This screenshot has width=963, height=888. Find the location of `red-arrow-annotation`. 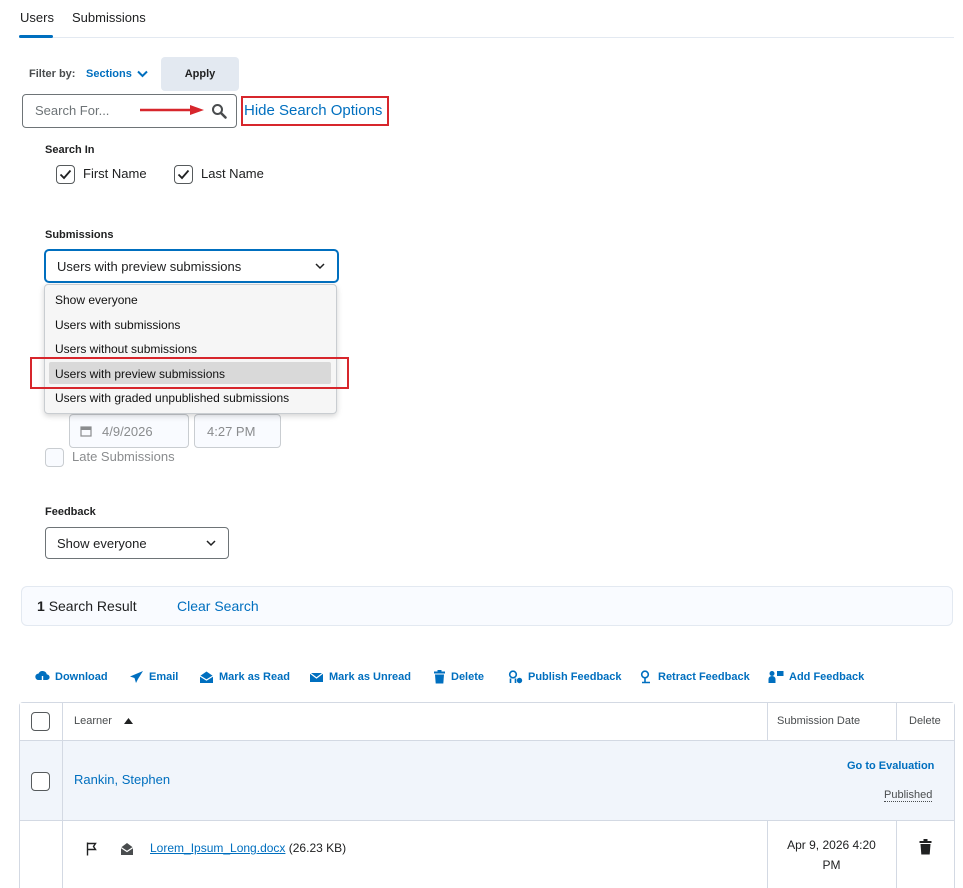

red-arrow-annotation is located at coordinates (172, 110).